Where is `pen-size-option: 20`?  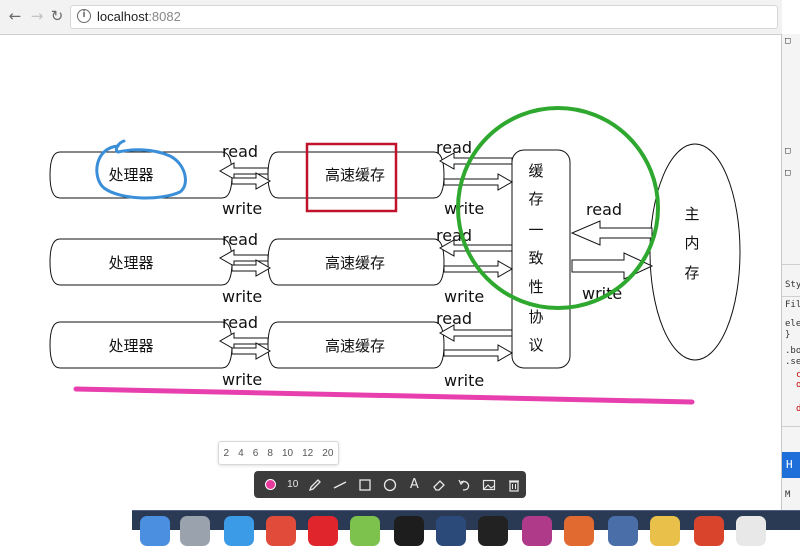
pen-size-option: 20 is located at coordinates (327, 453).